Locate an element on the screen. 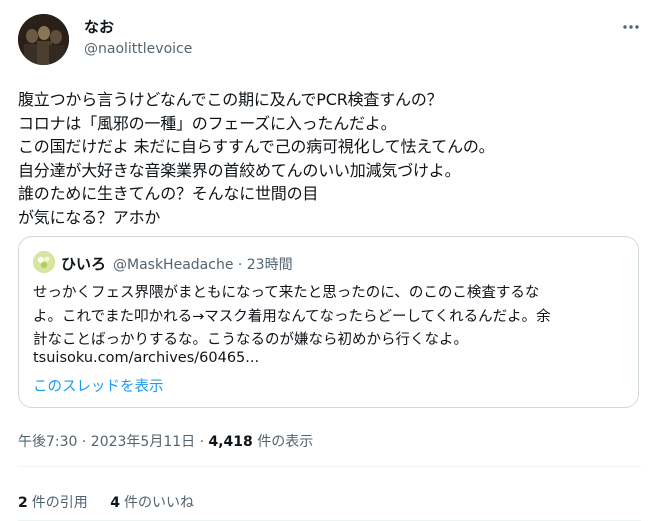 The image size is (659, 521). likes-count: 4 is located at coordinates (115, 503).